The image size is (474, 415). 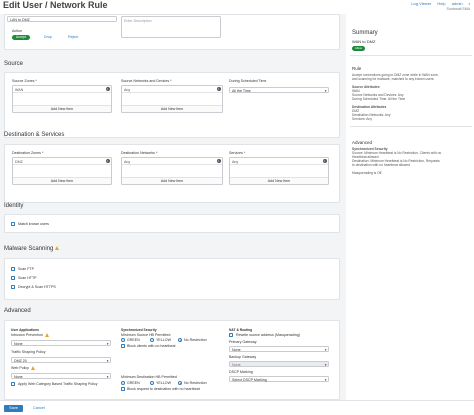 I want to click on traffic-shaping-select: DMZ 20 ▾, so click(x=61, y=360).